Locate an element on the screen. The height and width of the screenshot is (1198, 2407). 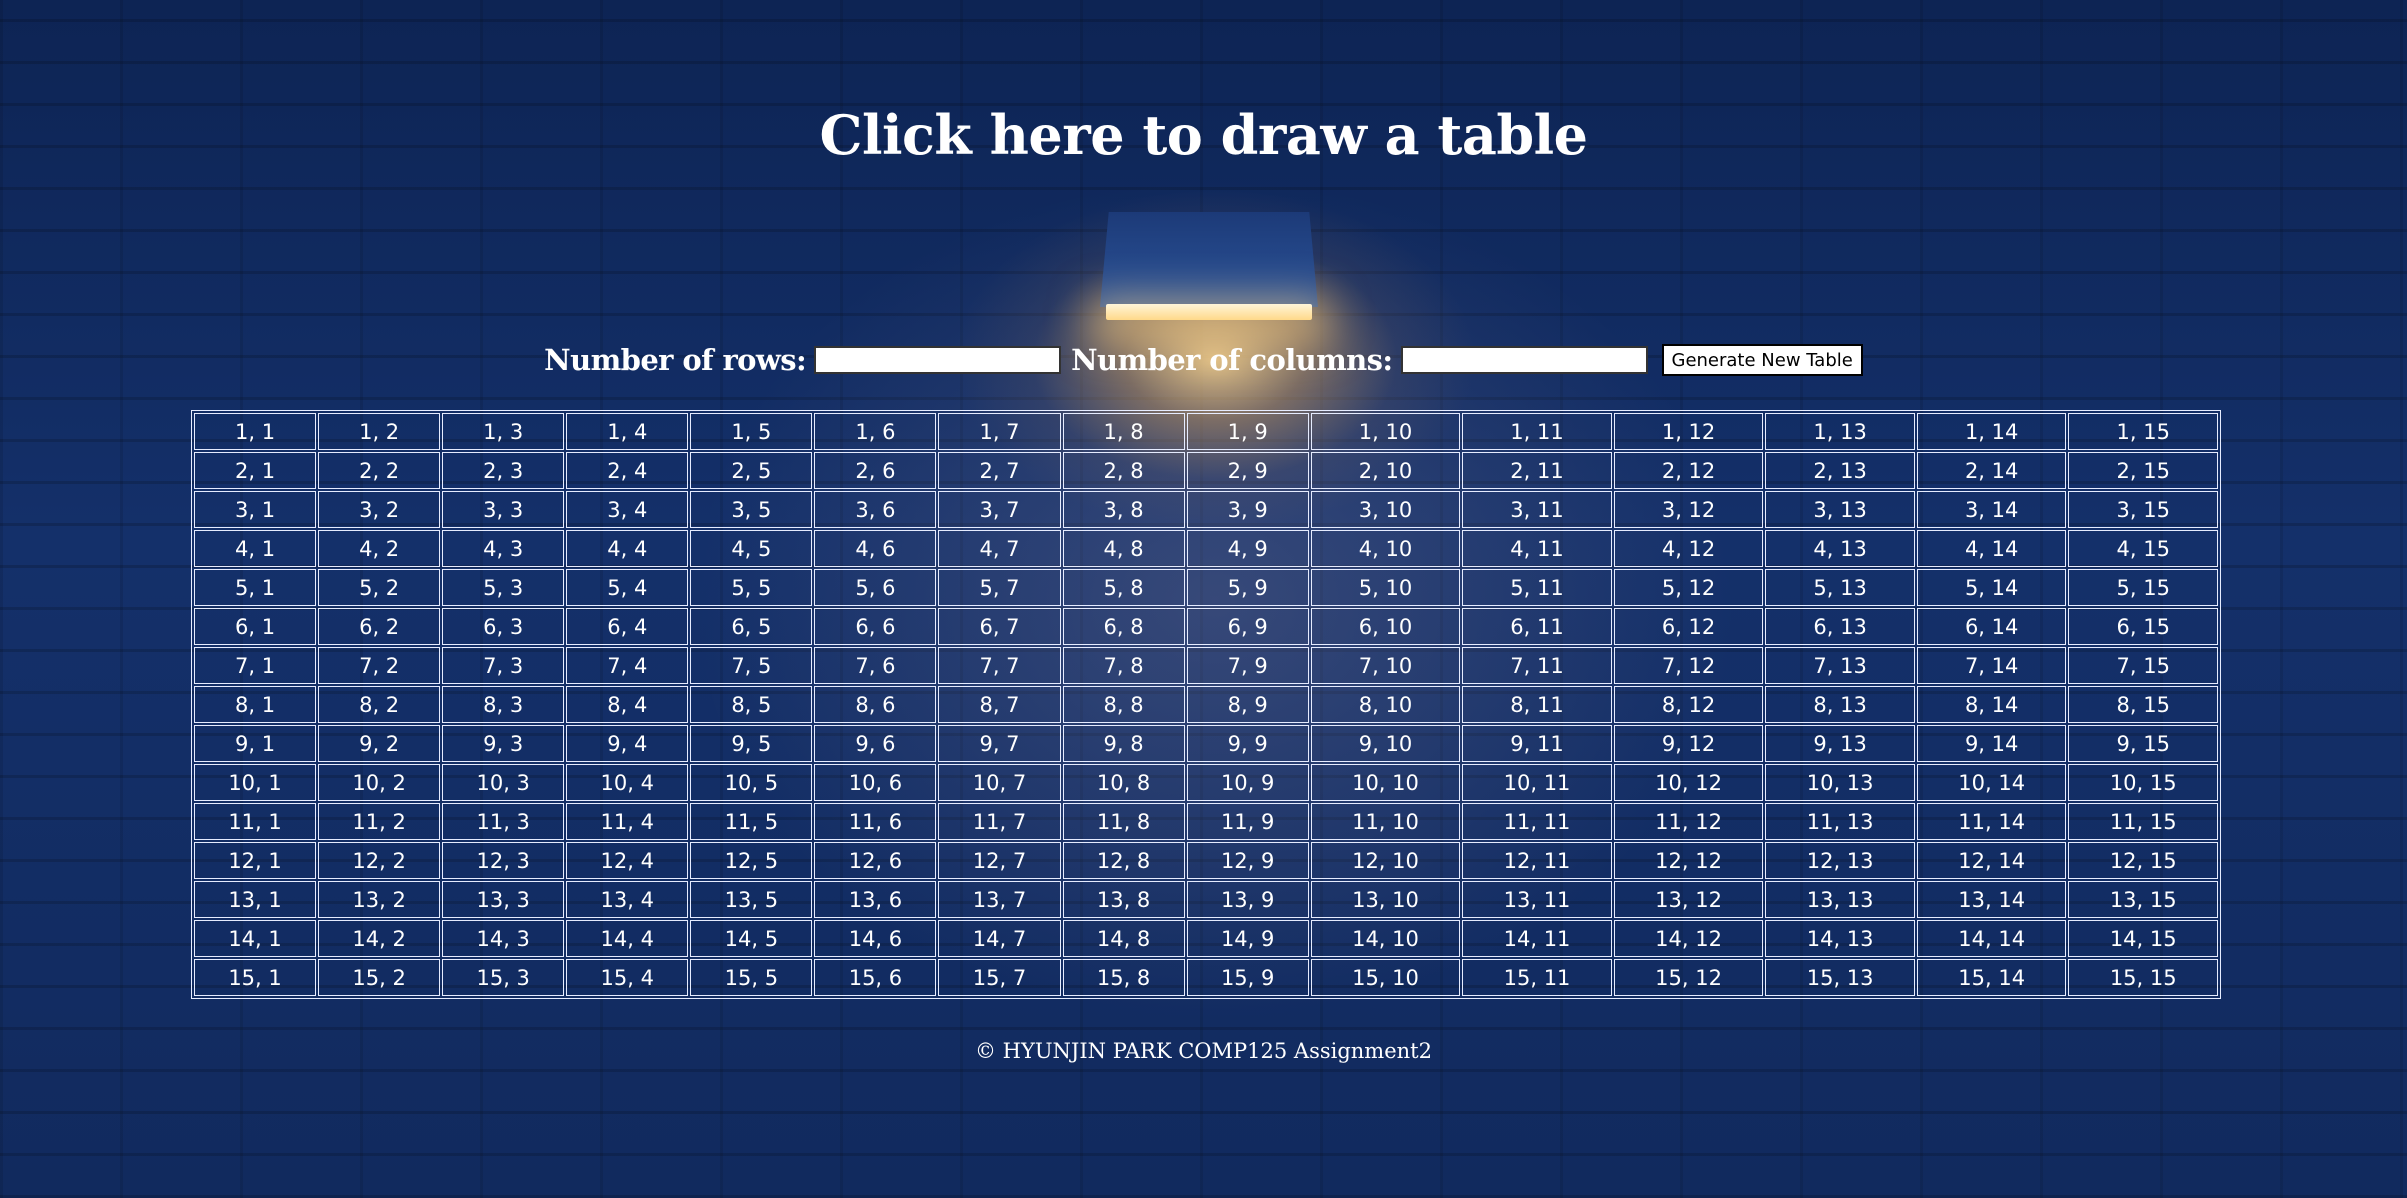
rows-label: Number of rows: is located at coordinates (675, 360).